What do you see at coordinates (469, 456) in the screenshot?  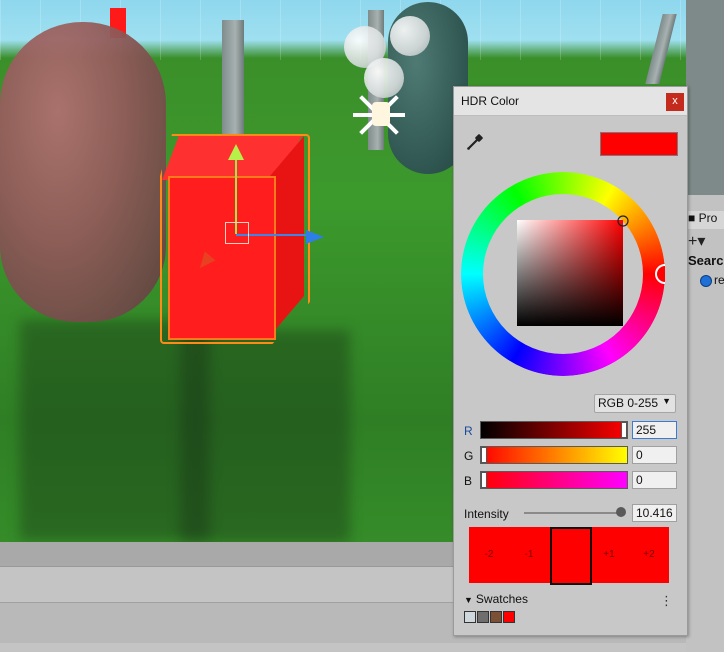 I see `channel-label: G` at bounding box center [469, 456].